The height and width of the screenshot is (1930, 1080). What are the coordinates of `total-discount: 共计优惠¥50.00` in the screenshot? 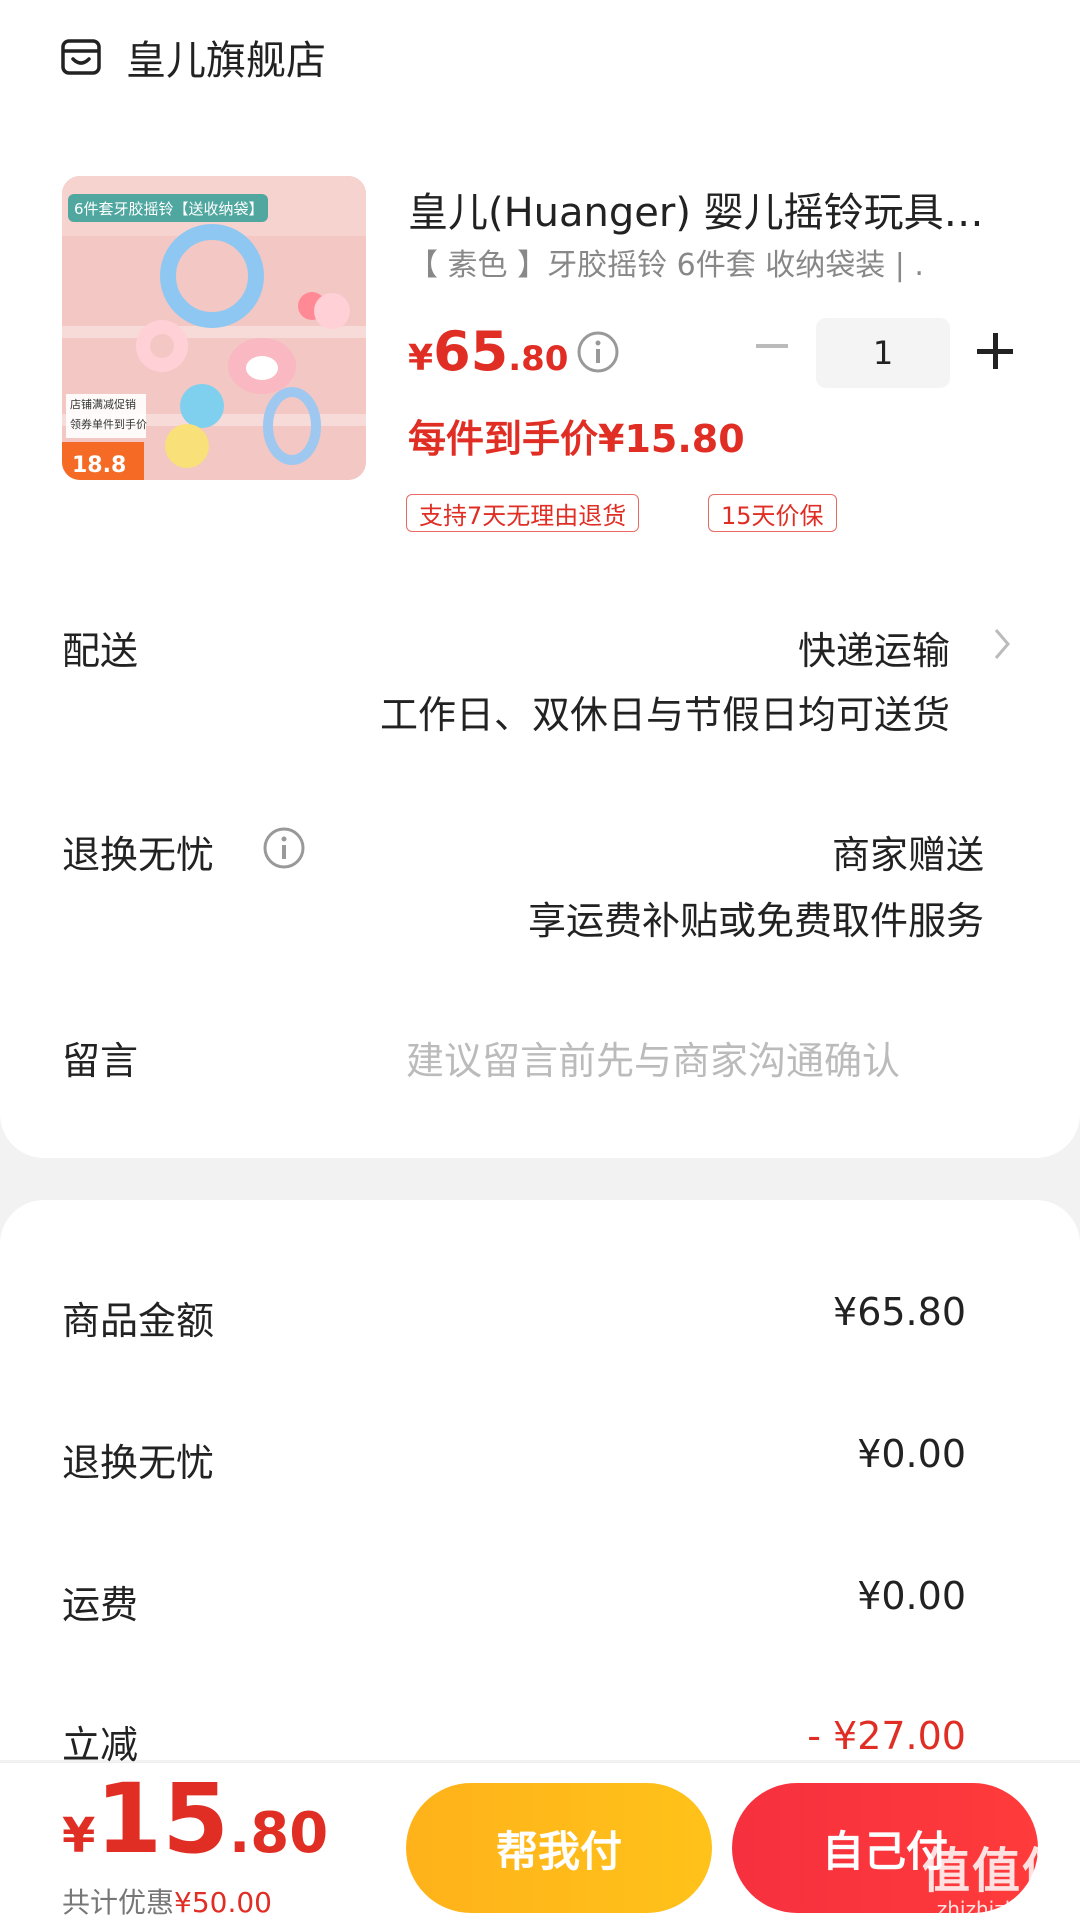 It's located at (167, 1901).